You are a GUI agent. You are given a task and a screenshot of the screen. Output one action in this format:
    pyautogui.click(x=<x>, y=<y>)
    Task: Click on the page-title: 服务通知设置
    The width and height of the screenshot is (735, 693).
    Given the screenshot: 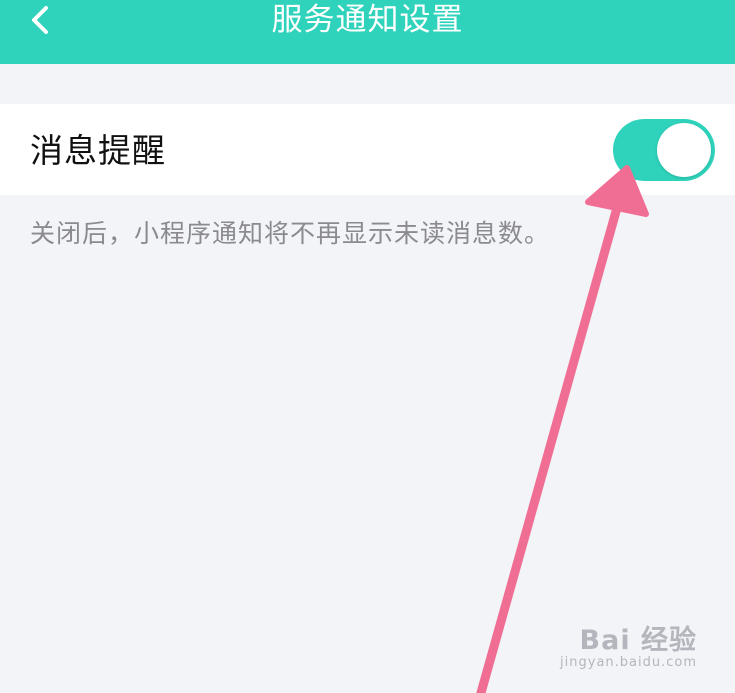 What is the action you would take?
    pyautogui.click(x=367, y=20)
    